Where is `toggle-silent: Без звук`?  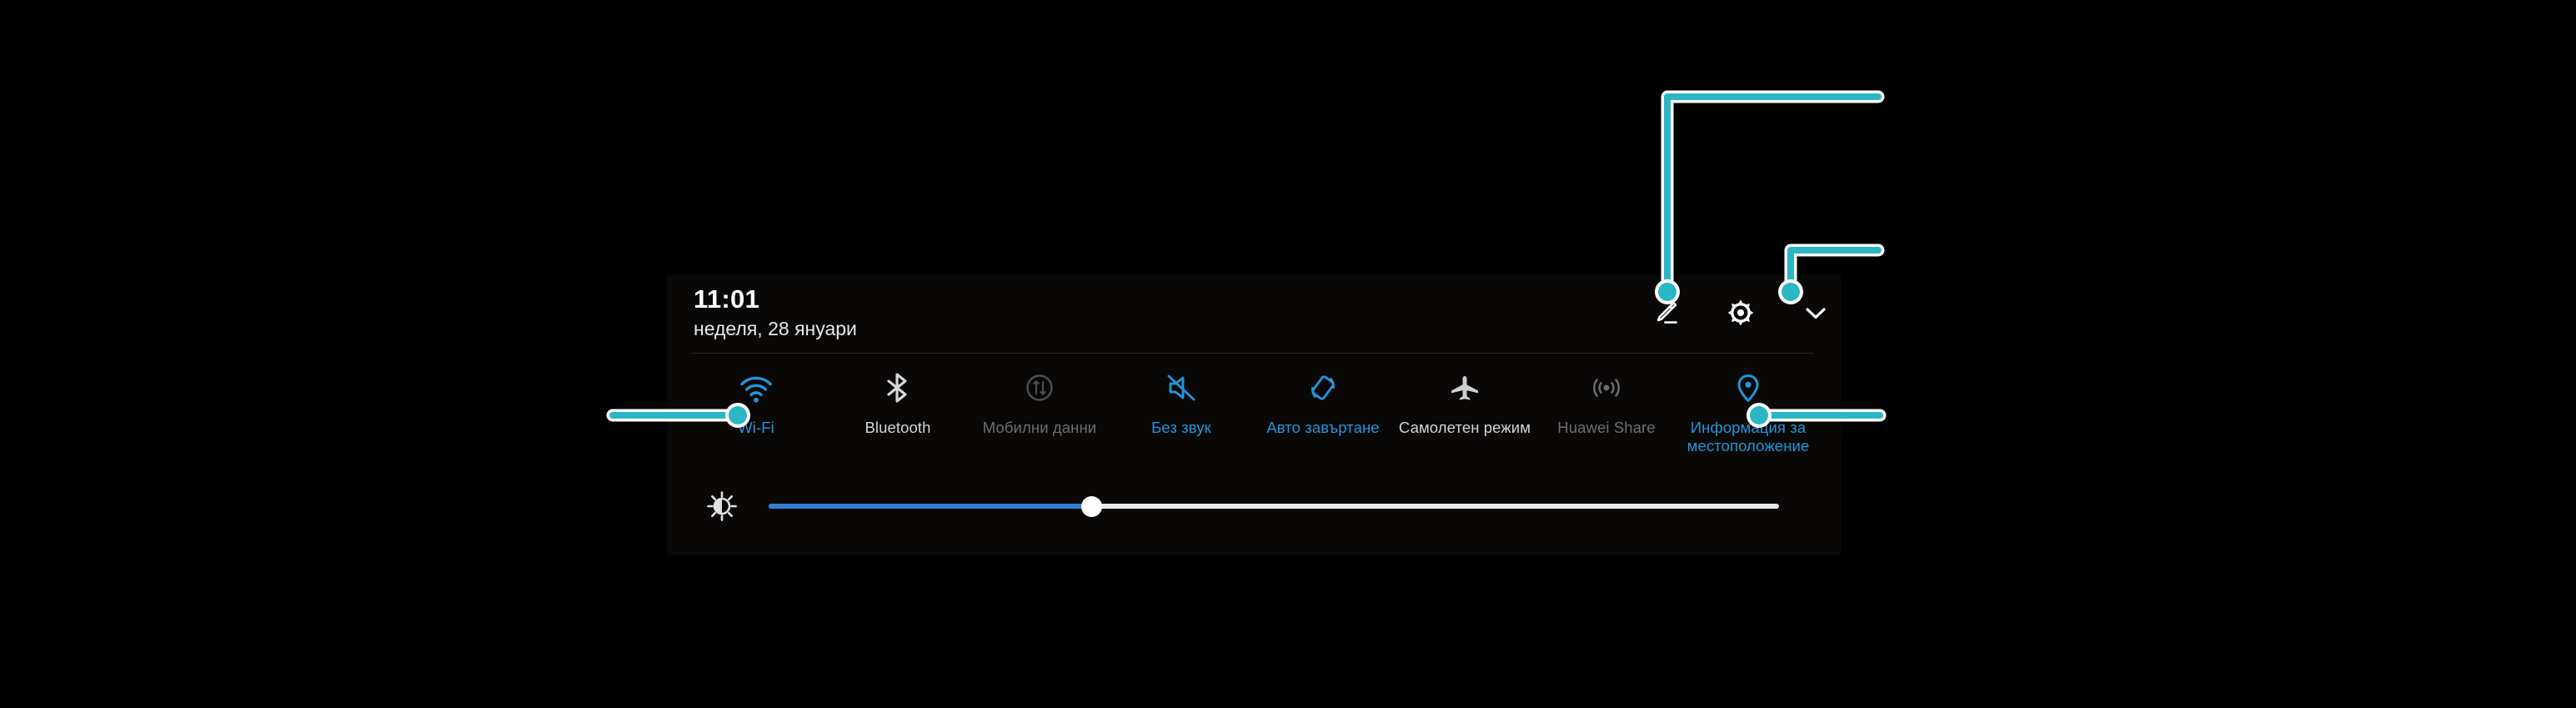
toggle-silent: Без звук is located at coordinates (1181, 402).